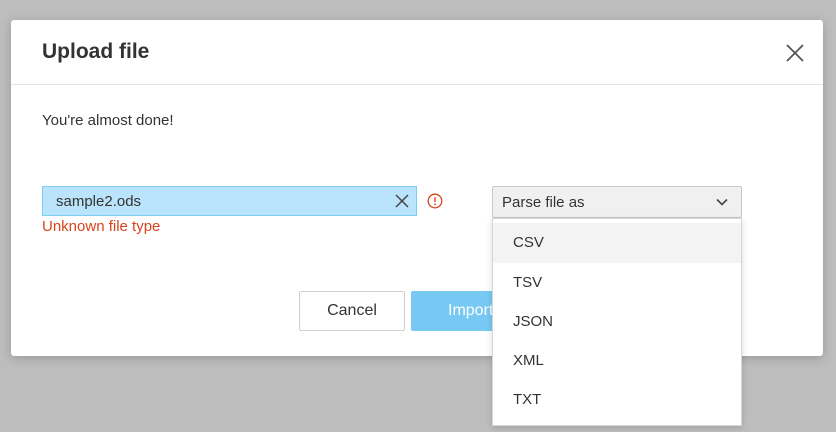  What do you see at coordinates (722, 202) in the screenshot?
I see `chevron-down-icon` at bounding box center [722, 202].